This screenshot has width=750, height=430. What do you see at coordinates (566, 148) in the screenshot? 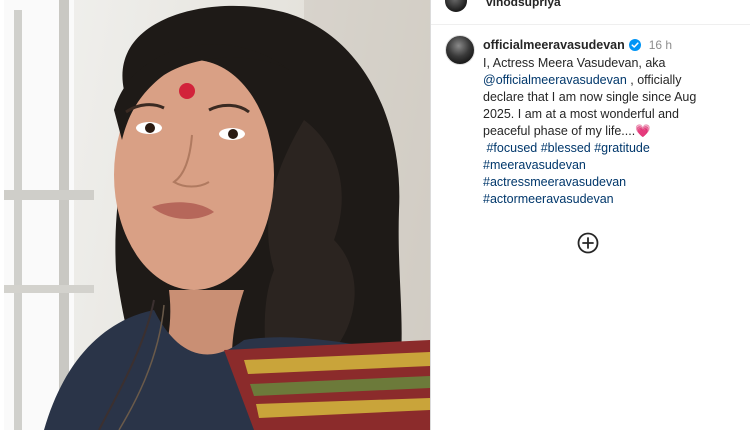
I see `hashtag-link: #blessed` at bounding box center [566, 148].